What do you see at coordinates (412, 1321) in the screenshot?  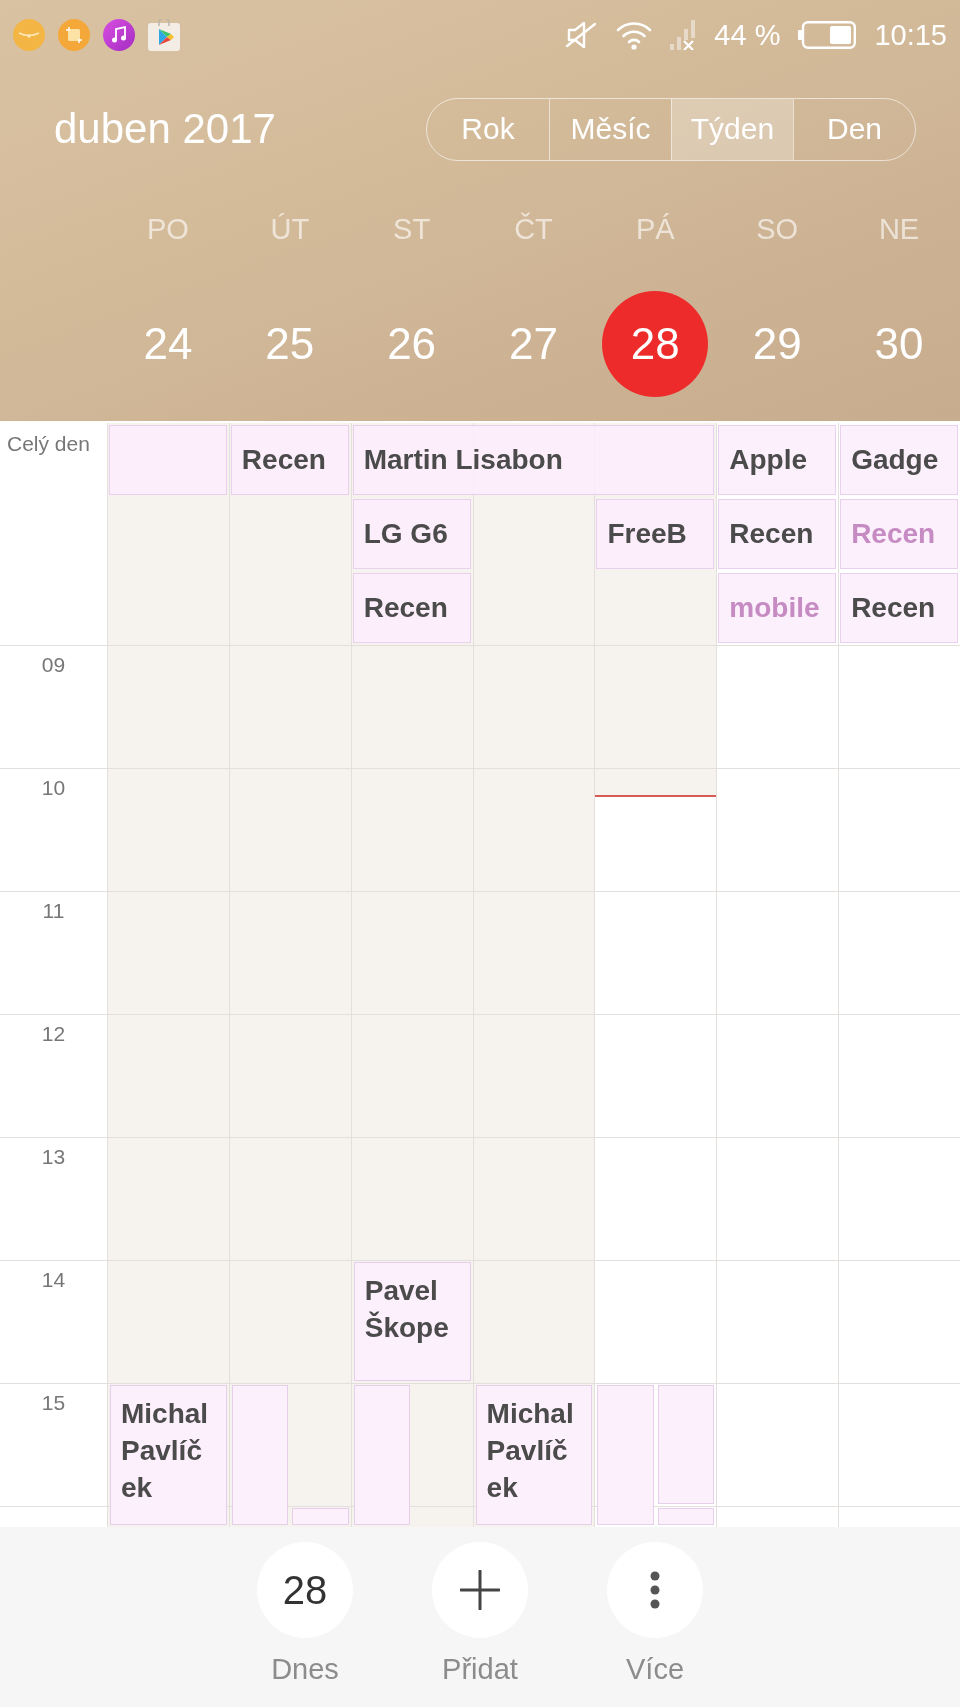 I see `calendar-event: Pavel Škope` at bounding box center [412, 1321].